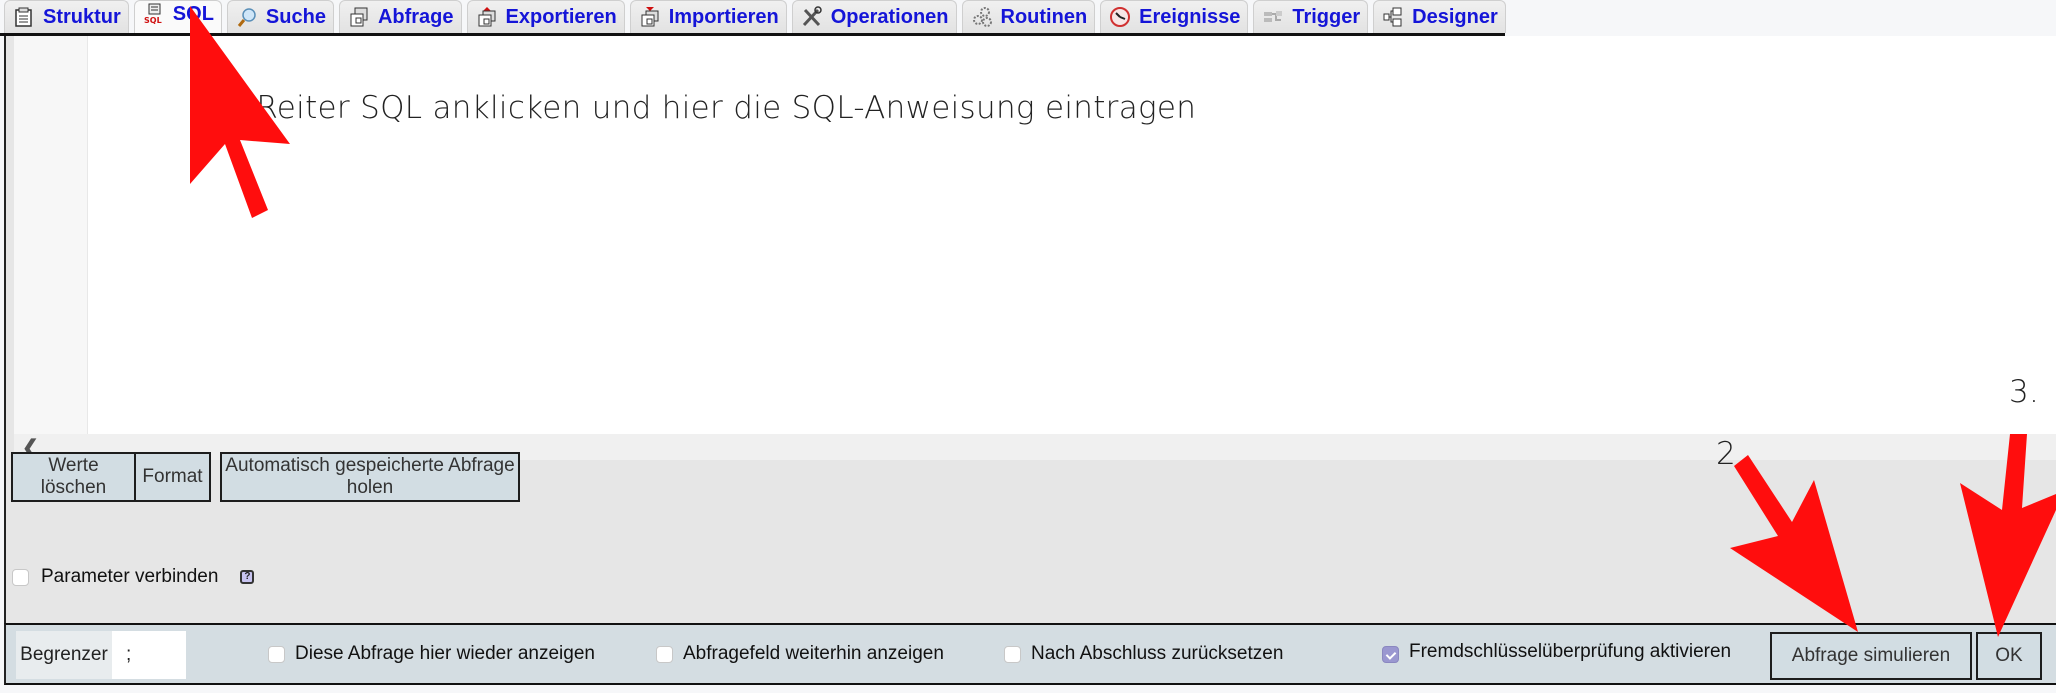 The height and width of the screenshot is (693, 2056). I want to click on tab-exportieren: Exportieren, so click(545, 16).